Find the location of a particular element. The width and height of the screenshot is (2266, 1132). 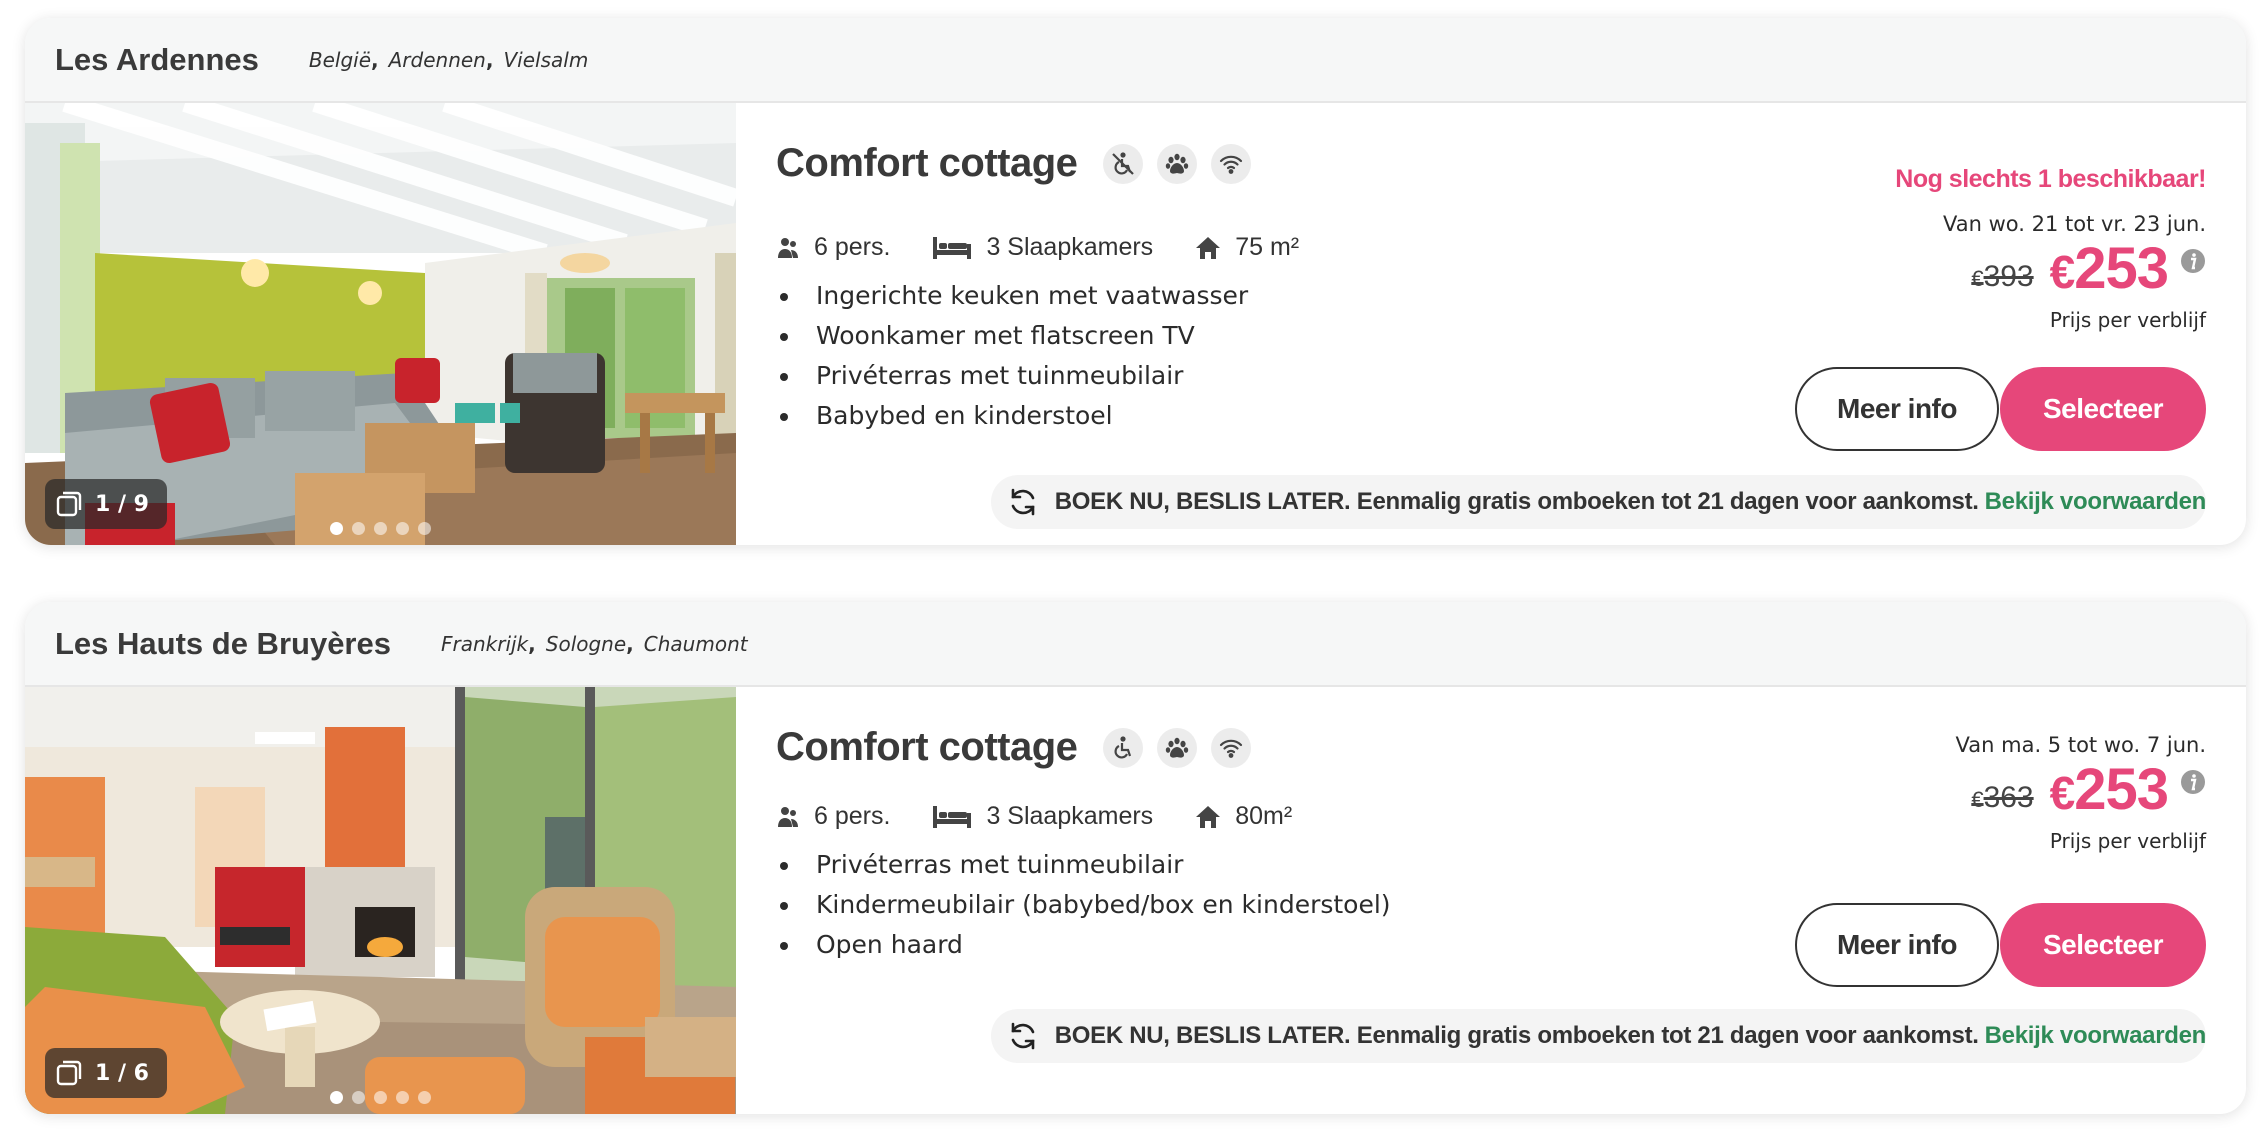

photo-gallery: 1 / 6 is located at coordinates (380, 900).